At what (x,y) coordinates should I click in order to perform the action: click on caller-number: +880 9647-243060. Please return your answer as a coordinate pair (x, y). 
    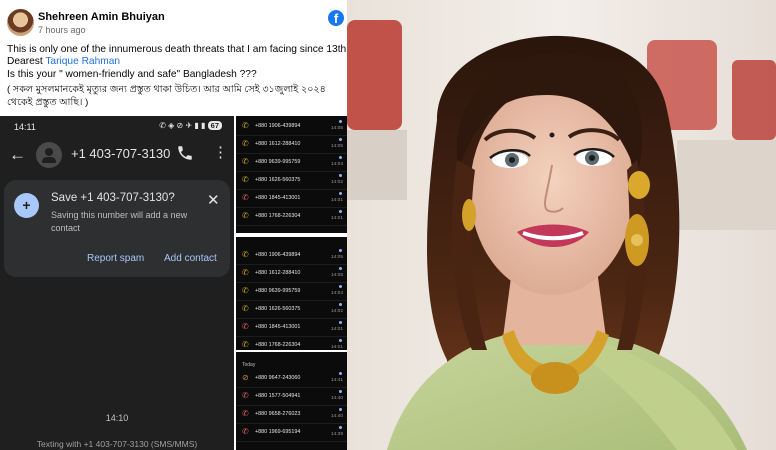
    Looking at the image, I should click on (278, 378).